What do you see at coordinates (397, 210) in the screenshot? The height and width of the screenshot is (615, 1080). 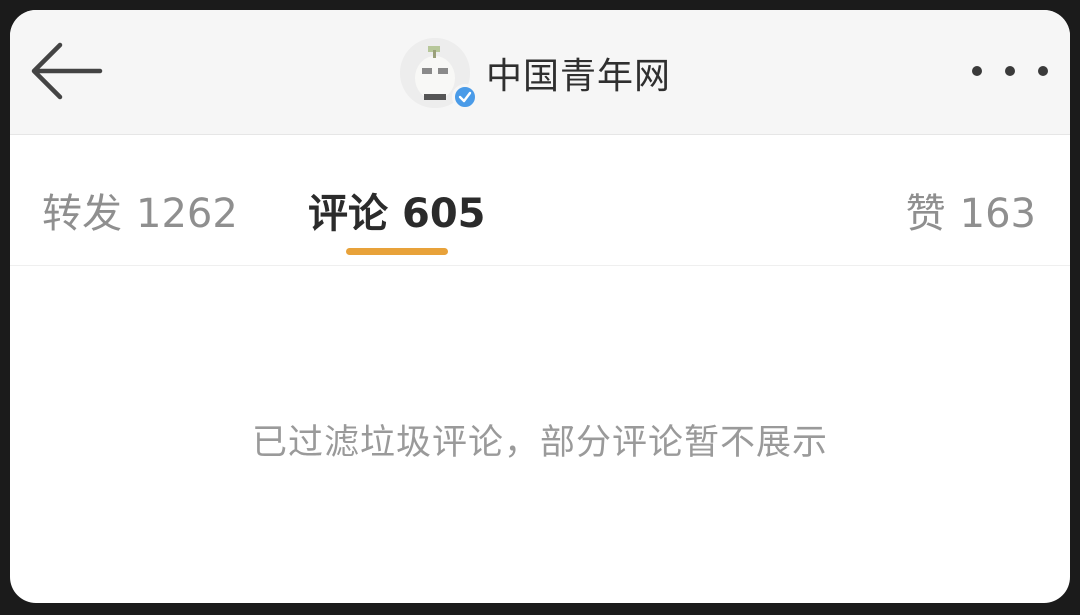 I see `tab-comment: 评论 605` at bounding box center [397, 210].